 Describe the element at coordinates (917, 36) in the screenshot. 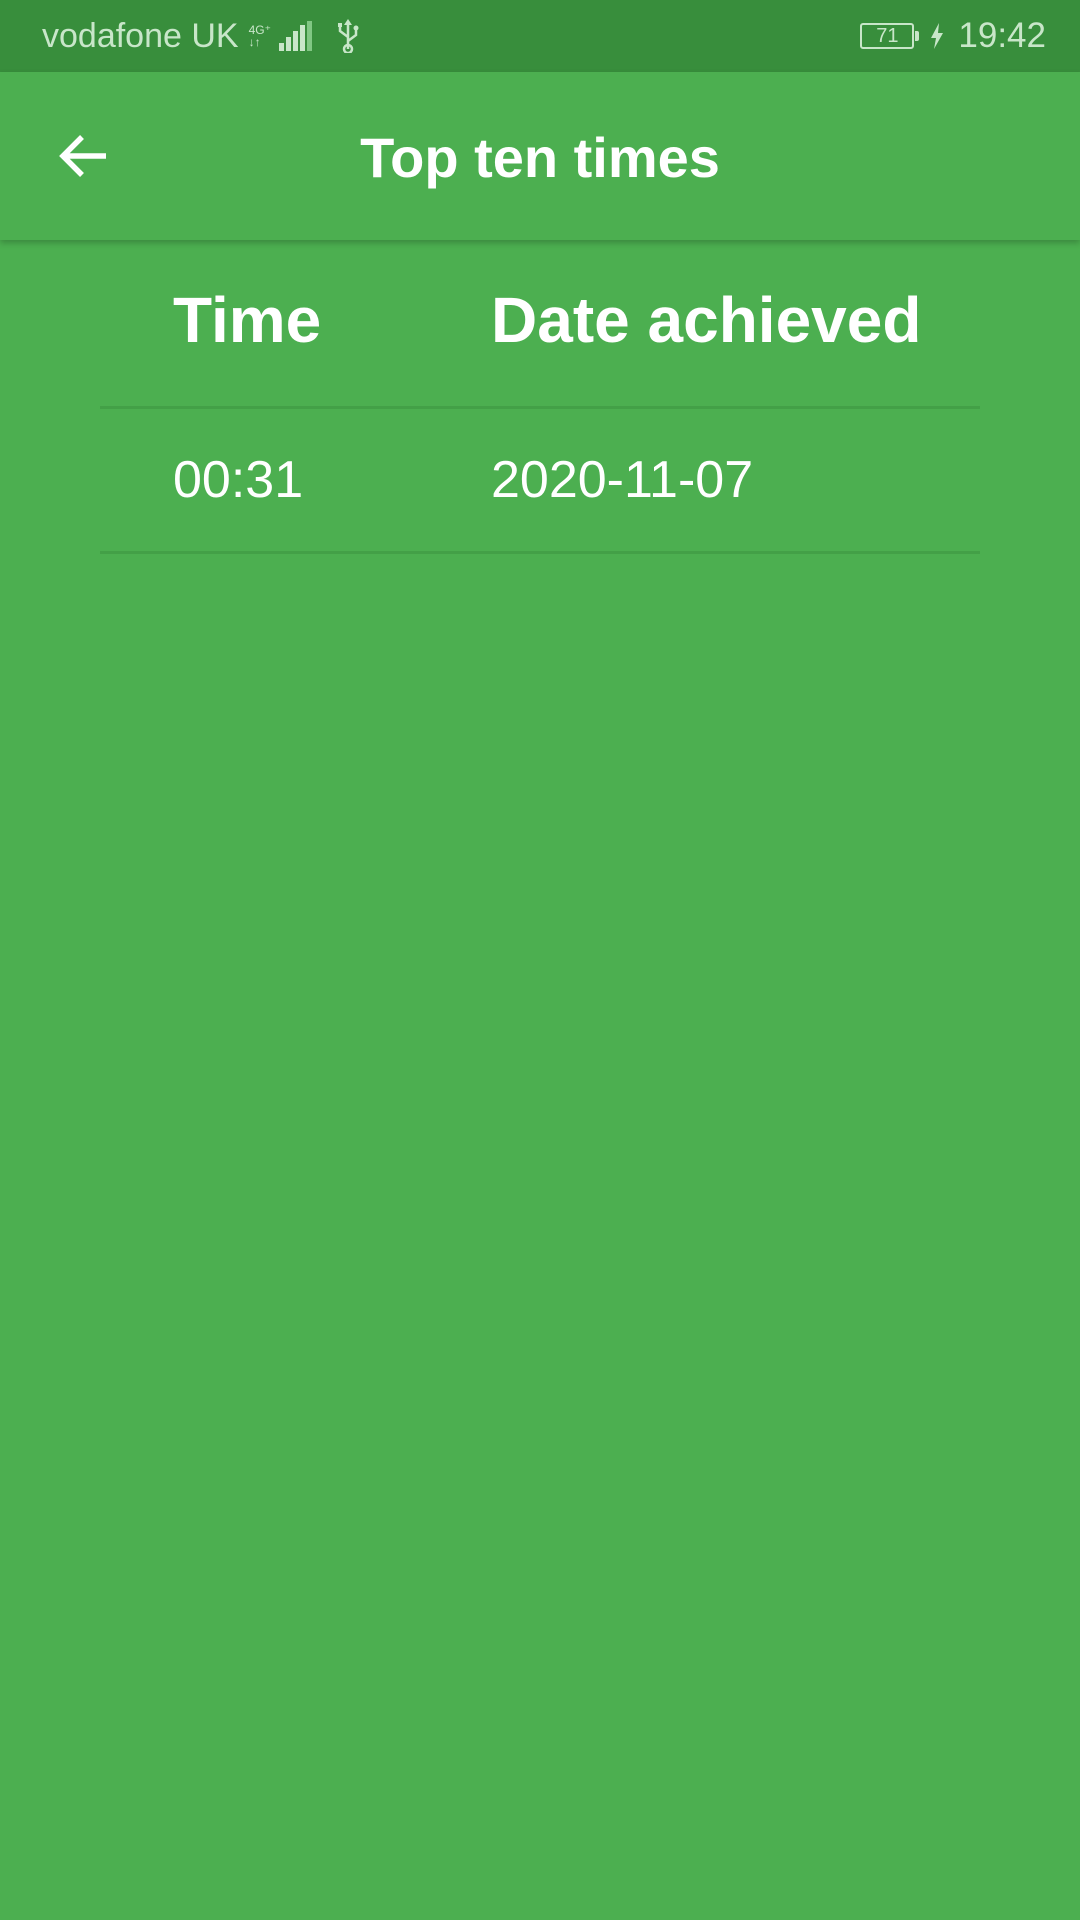

I see `battery-tip` at that location.